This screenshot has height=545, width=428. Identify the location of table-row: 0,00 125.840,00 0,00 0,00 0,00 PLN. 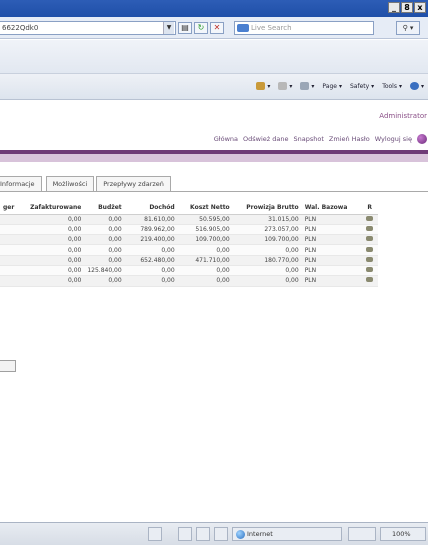
(189, 271).